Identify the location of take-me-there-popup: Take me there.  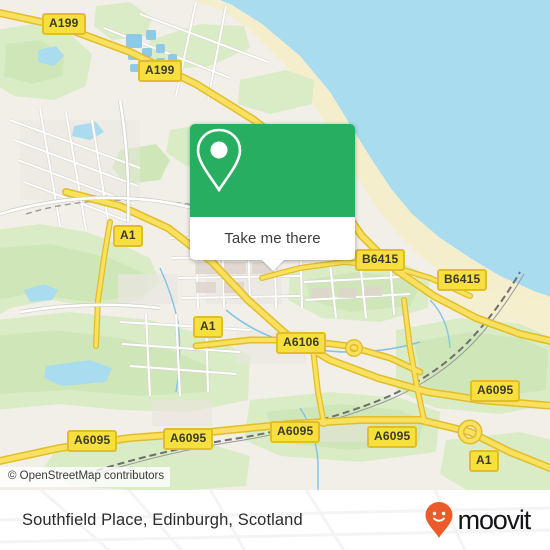
(272, 197).